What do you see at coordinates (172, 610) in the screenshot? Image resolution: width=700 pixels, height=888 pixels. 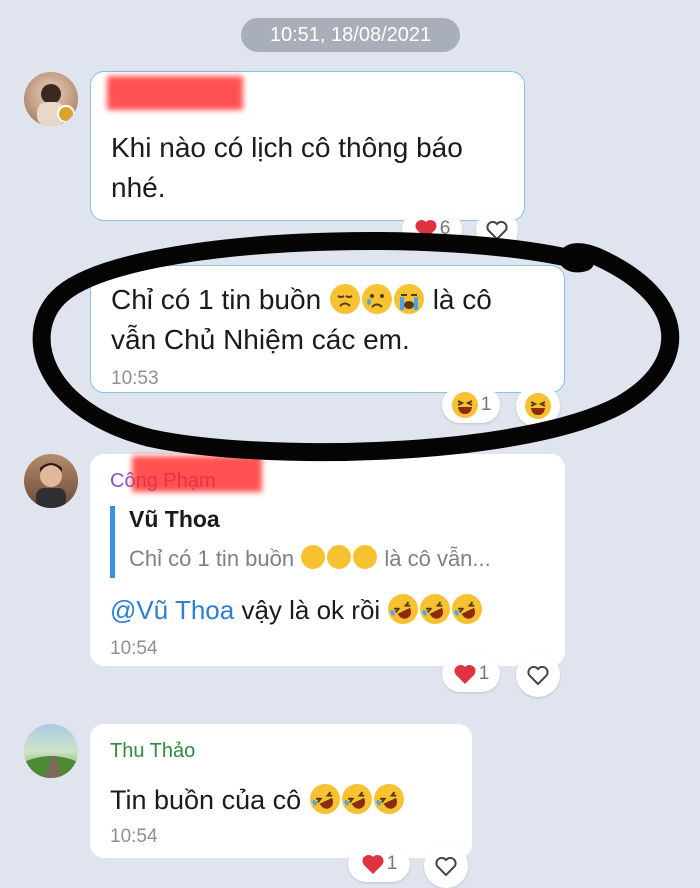 I see `mention-link: @Vũ Thoa` at bounding box center [172, 610].